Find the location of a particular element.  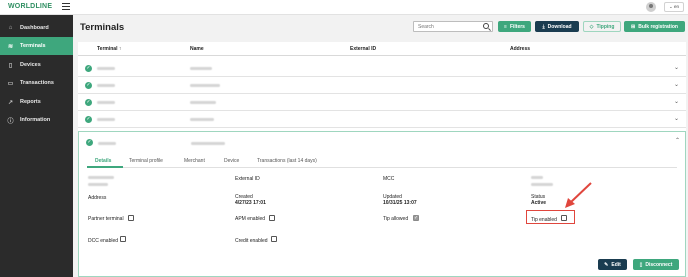

address-label: Address is located at coordinates (97, 198).